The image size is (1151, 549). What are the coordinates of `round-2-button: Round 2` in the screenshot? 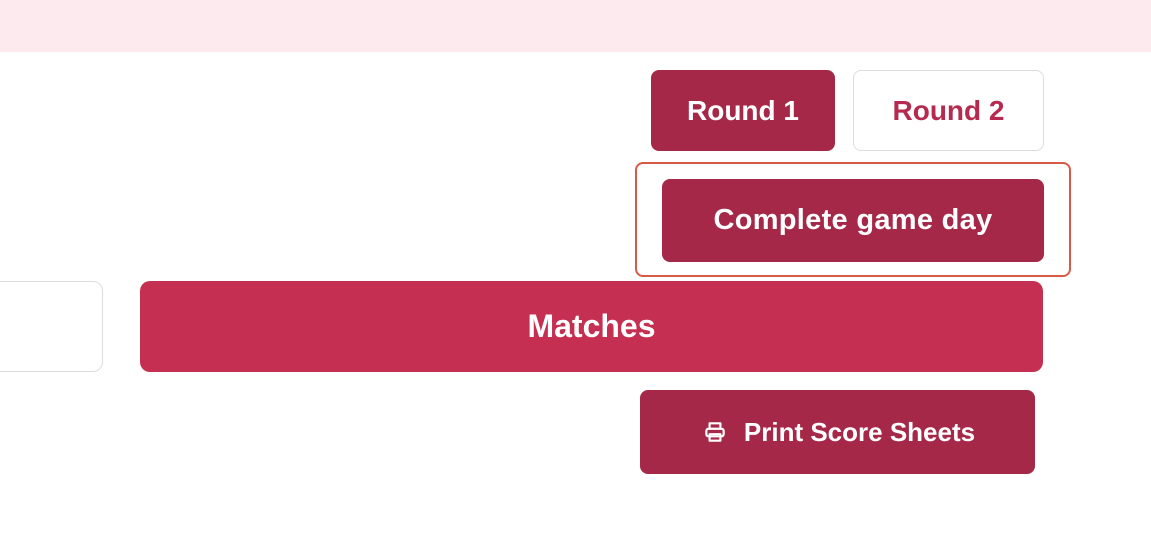 It's located at (948, 110).